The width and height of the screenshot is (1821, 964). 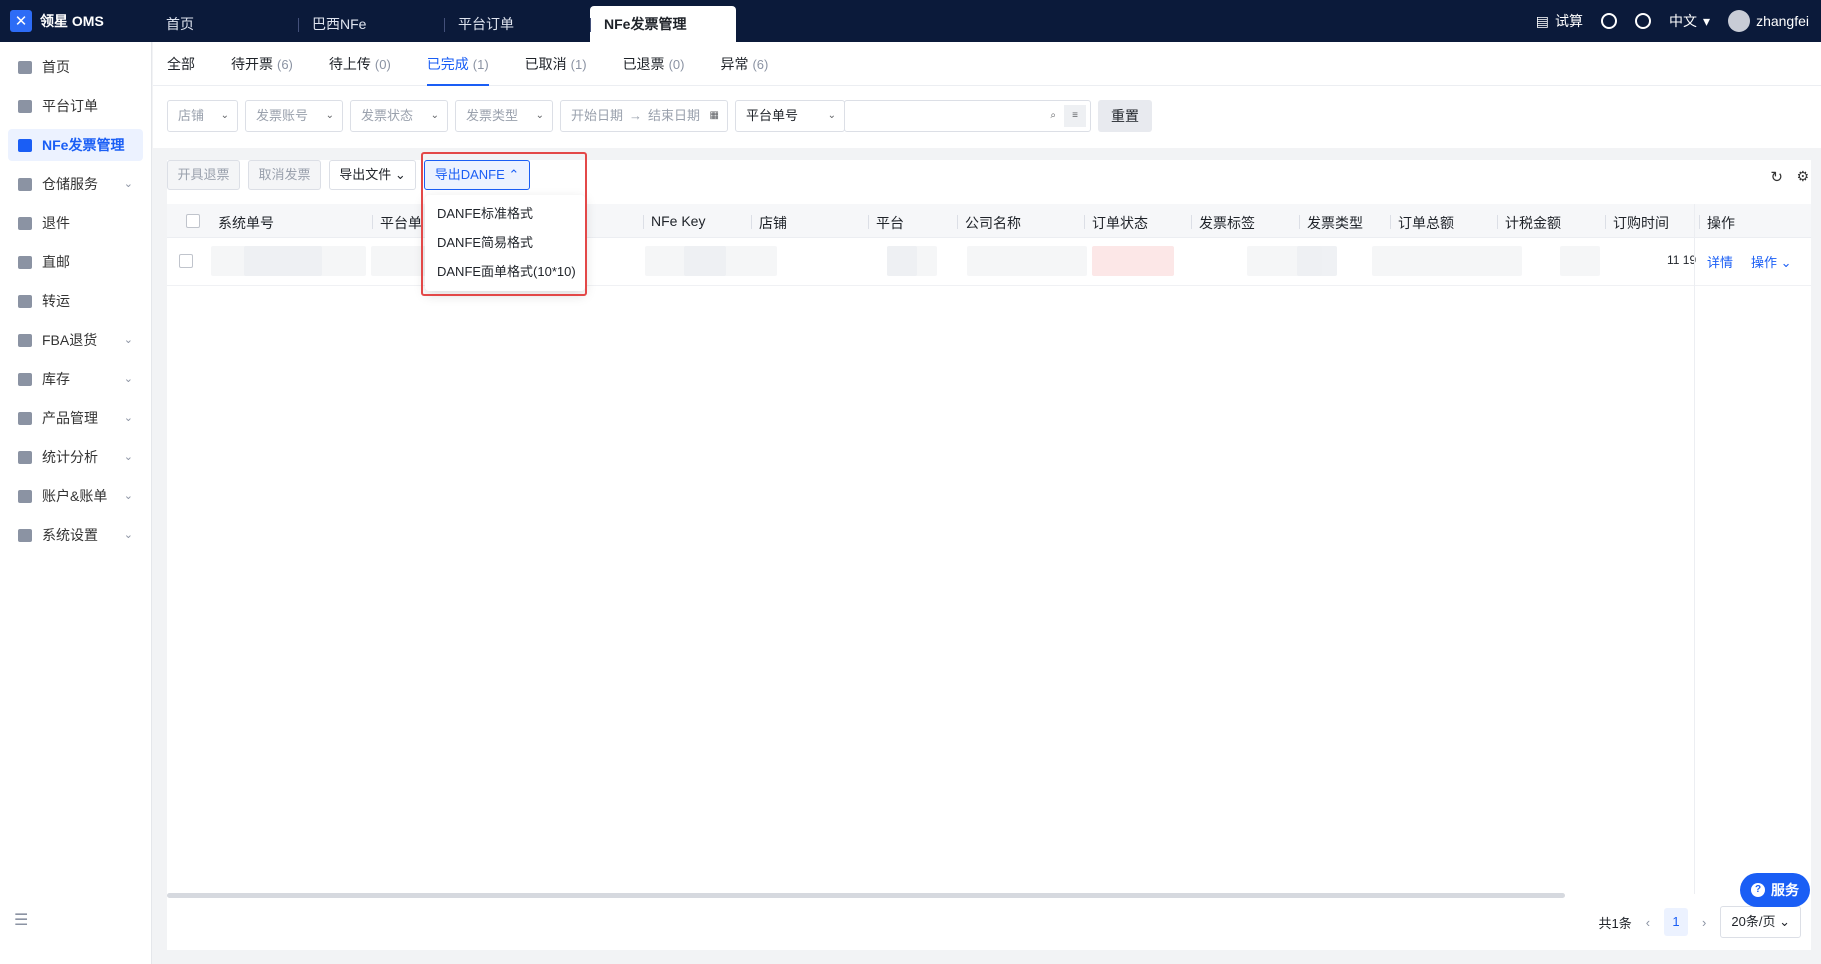 I want to click on invoice-account-select: 发票账号 ⌄, so click(x=294, y=116).